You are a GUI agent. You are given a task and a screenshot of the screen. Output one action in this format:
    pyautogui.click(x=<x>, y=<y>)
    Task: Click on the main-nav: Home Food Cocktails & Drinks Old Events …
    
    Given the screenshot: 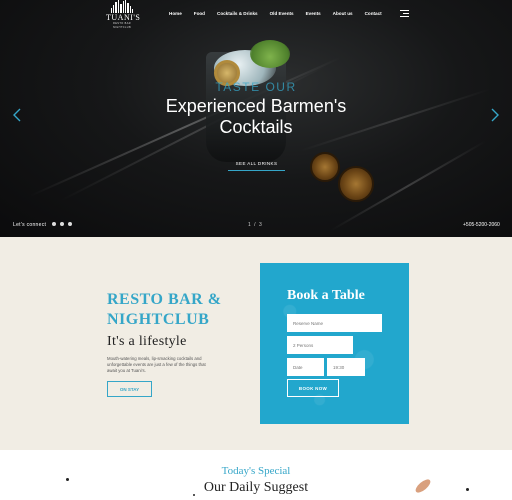 What is the action you would take?
    pyautogui.click(x=281, y=13)
    